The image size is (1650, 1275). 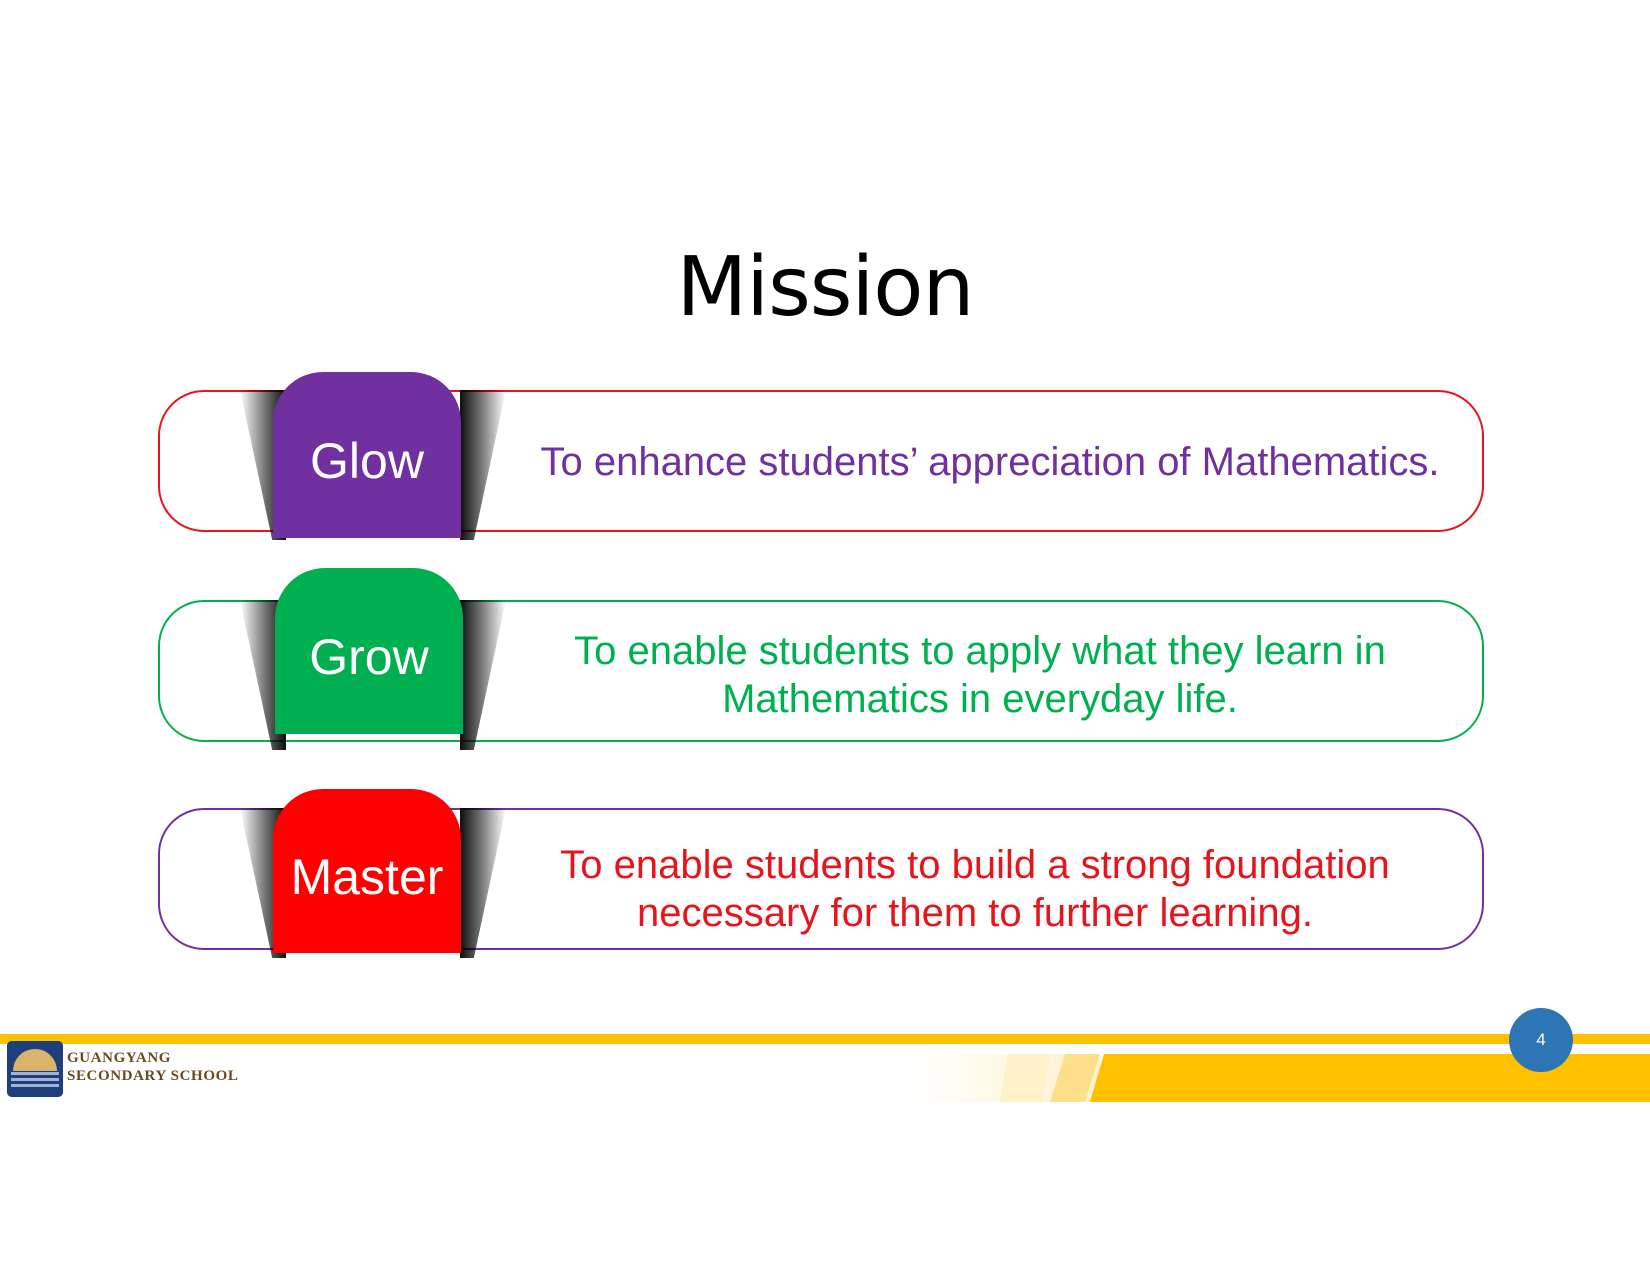 What do you see at coordinates (975, 913) in the screenshot?
I see `master-mission-line-2: necessary for them to further learning.` at bounding box center [975, 913].